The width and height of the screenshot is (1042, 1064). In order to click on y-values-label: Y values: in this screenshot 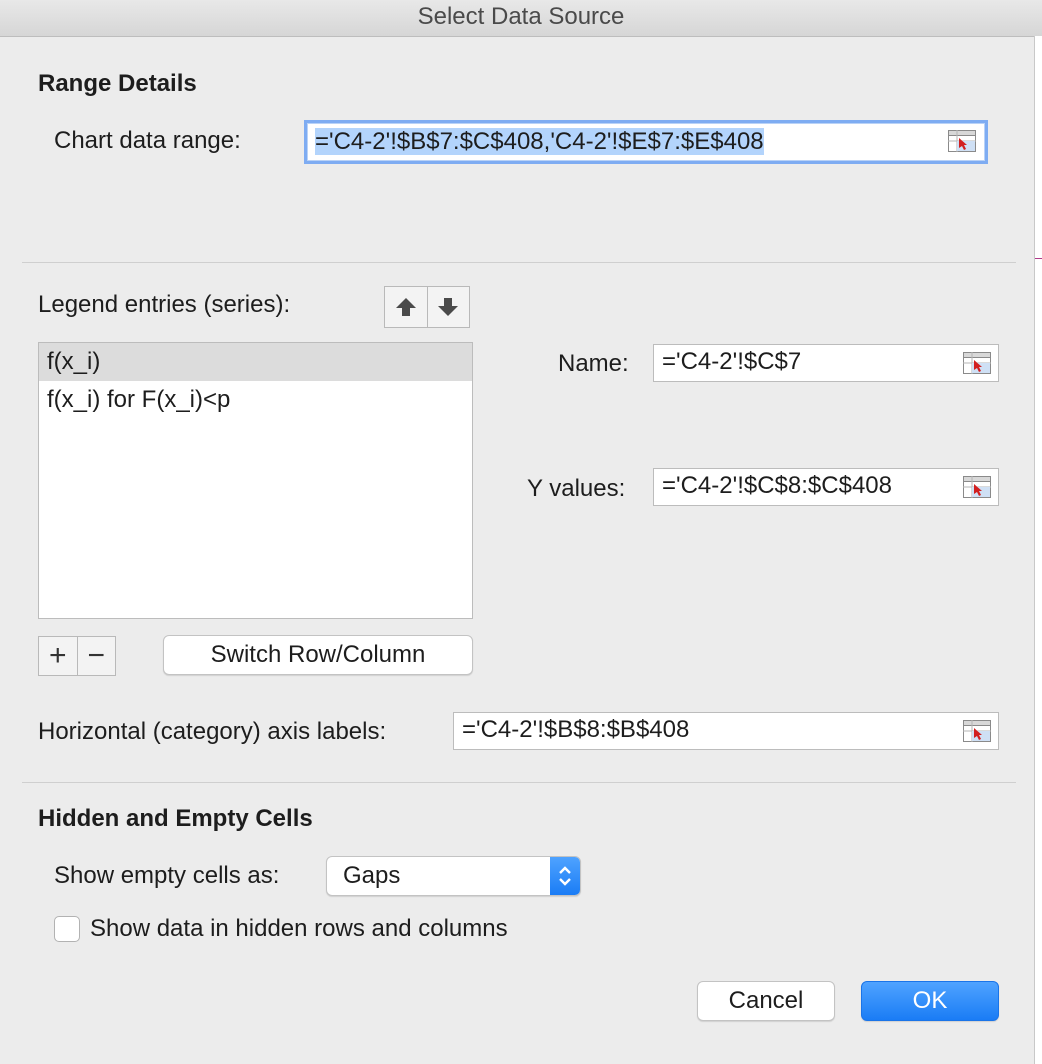, I will do `click(576, 488)`.